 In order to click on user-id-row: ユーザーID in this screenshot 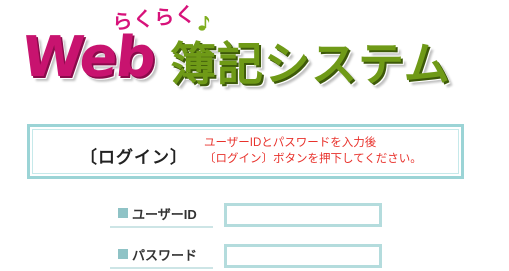, I will do `click(250, 215)`.